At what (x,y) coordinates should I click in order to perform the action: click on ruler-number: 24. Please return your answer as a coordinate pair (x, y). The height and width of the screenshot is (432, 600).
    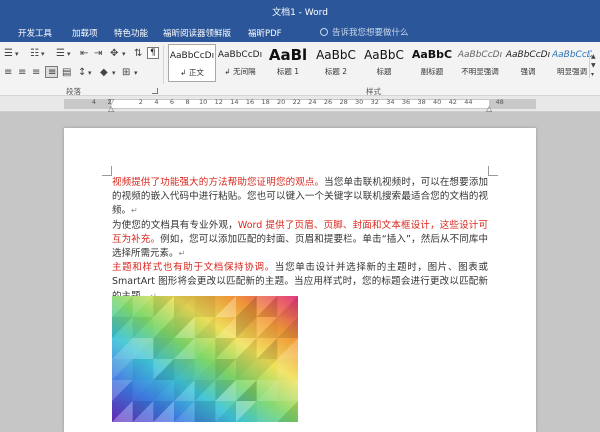
    Looking at the image, I should click on (312, 102).